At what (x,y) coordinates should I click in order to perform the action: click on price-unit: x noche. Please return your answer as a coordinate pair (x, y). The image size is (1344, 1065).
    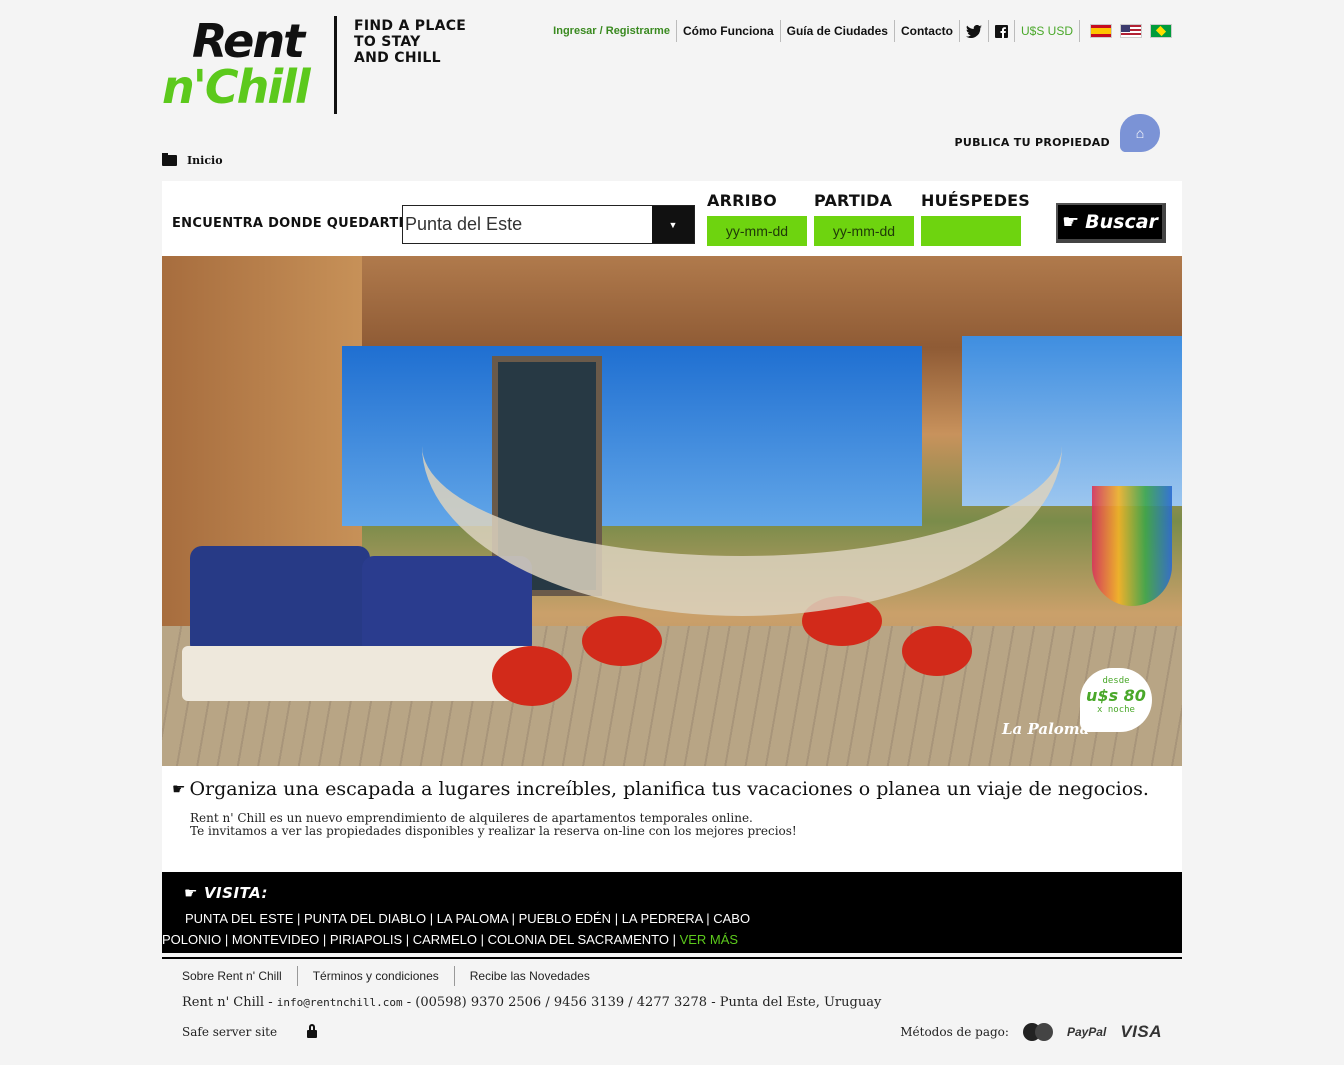
    Looking at the image, I should click on (1116, 710).